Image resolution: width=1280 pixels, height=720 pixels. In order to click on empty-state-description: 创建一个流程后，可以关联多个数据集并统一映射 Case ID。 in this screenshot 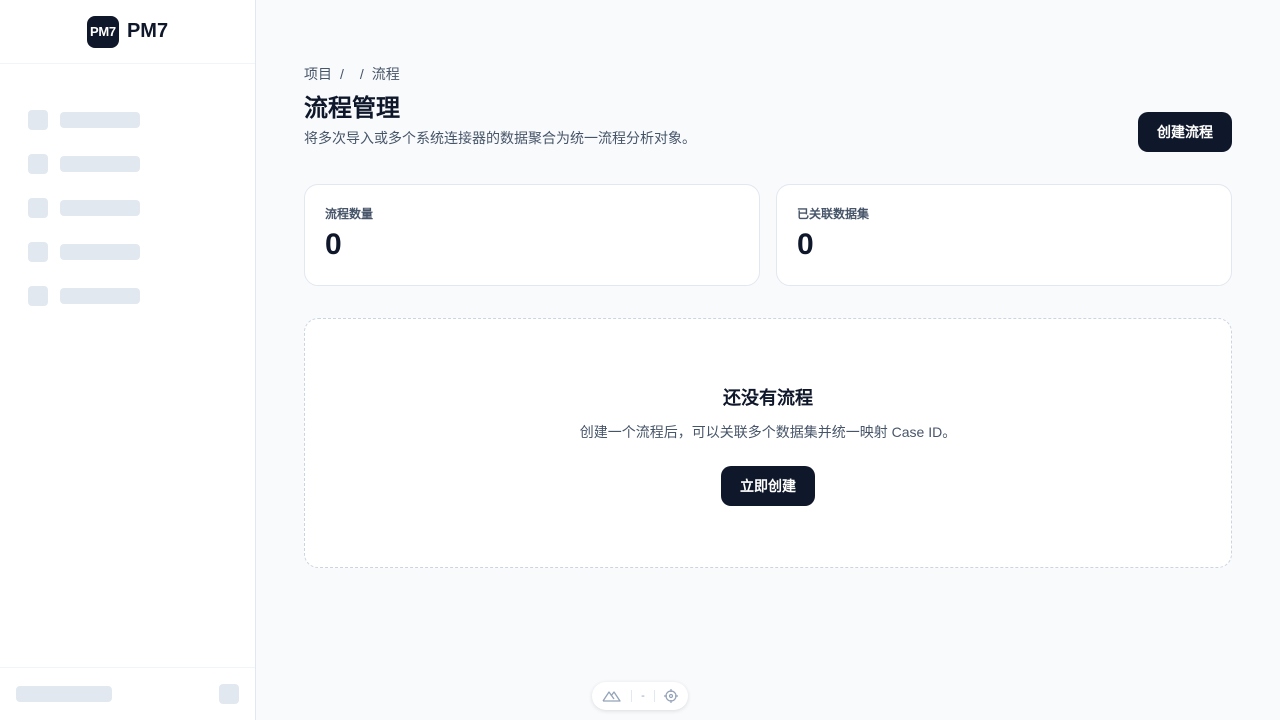, I will do `click(768, 432)`.